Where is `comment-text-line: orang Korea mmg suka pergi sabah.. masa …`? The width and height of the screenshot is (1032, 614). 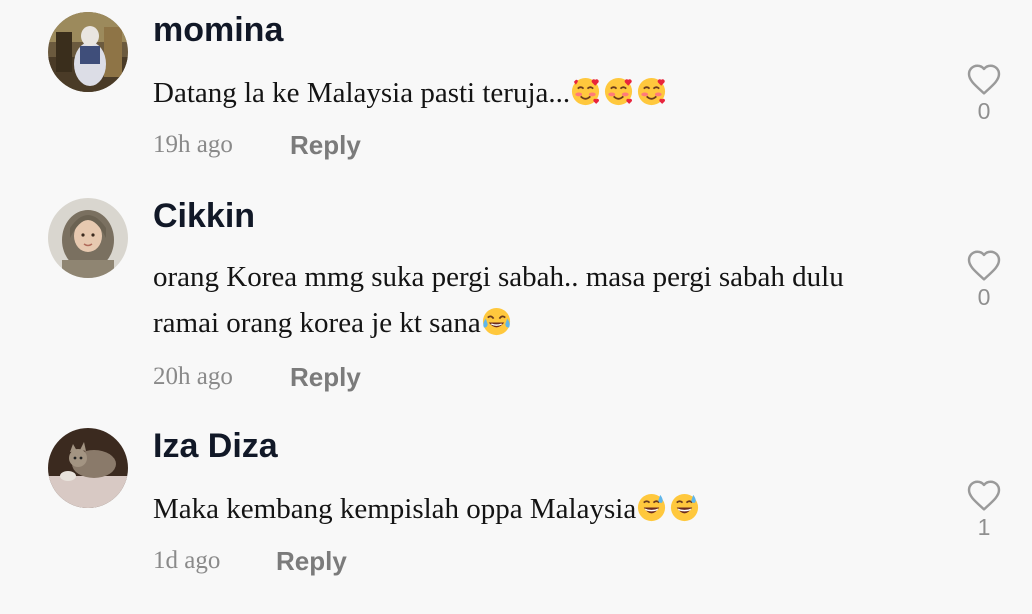 comment-text-line: orang Korea mmg suka pergi sabah.. masa … is located at coordinates (498, 277).